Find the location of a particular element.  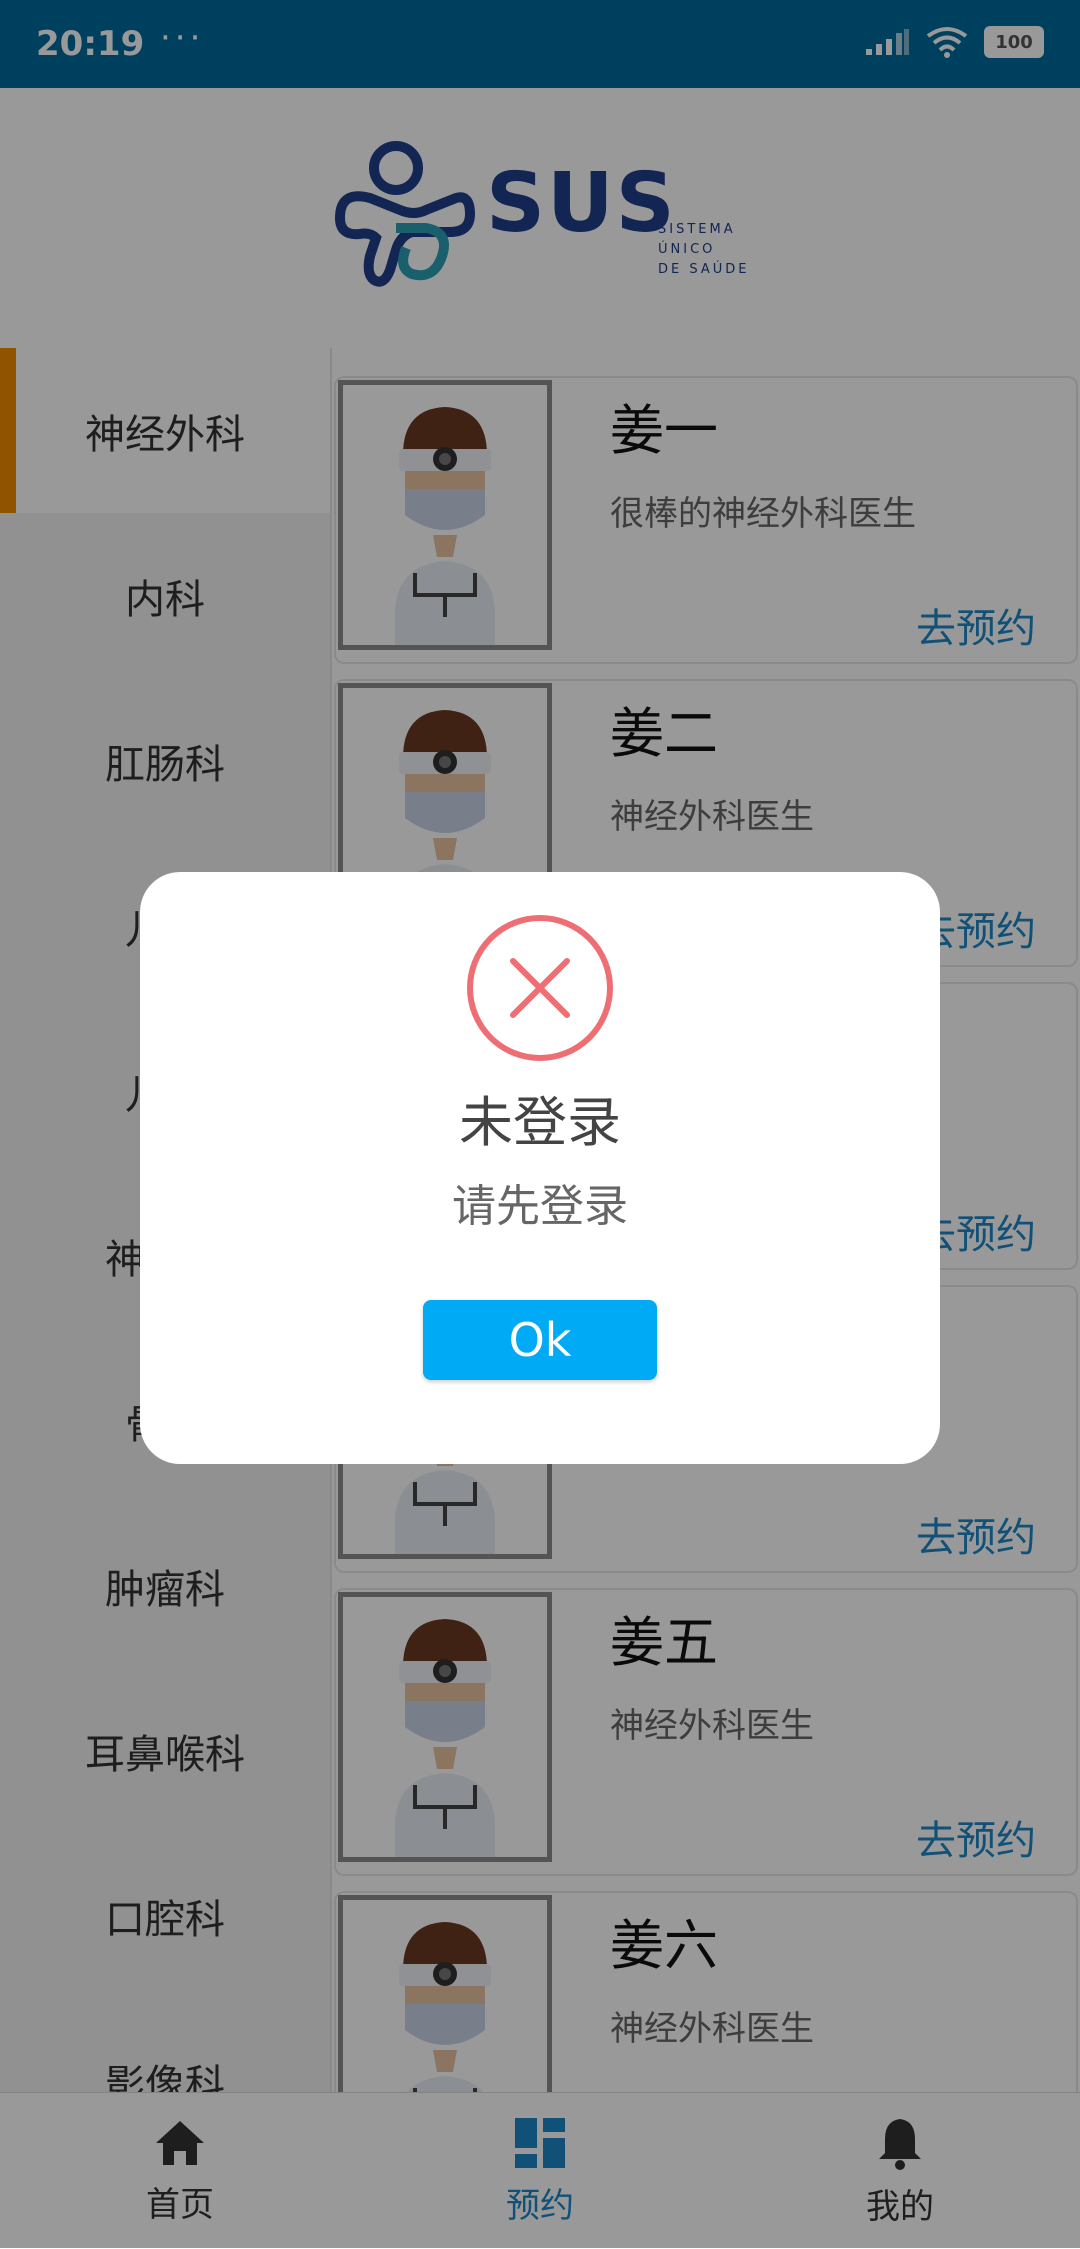

dialog-title: 未登录 is located at coordinates (540, 1122).